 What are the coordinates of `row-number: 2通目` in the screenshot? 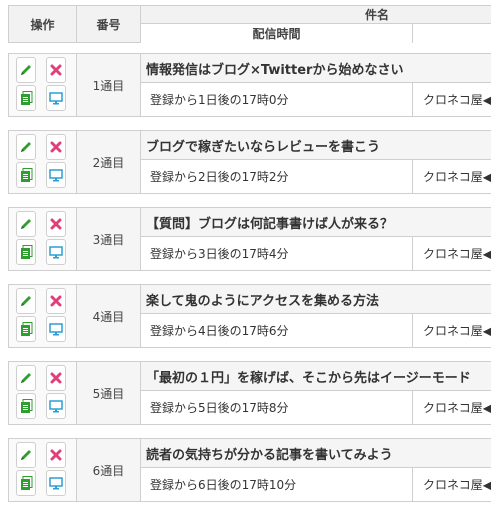 It's located at (109, 162).